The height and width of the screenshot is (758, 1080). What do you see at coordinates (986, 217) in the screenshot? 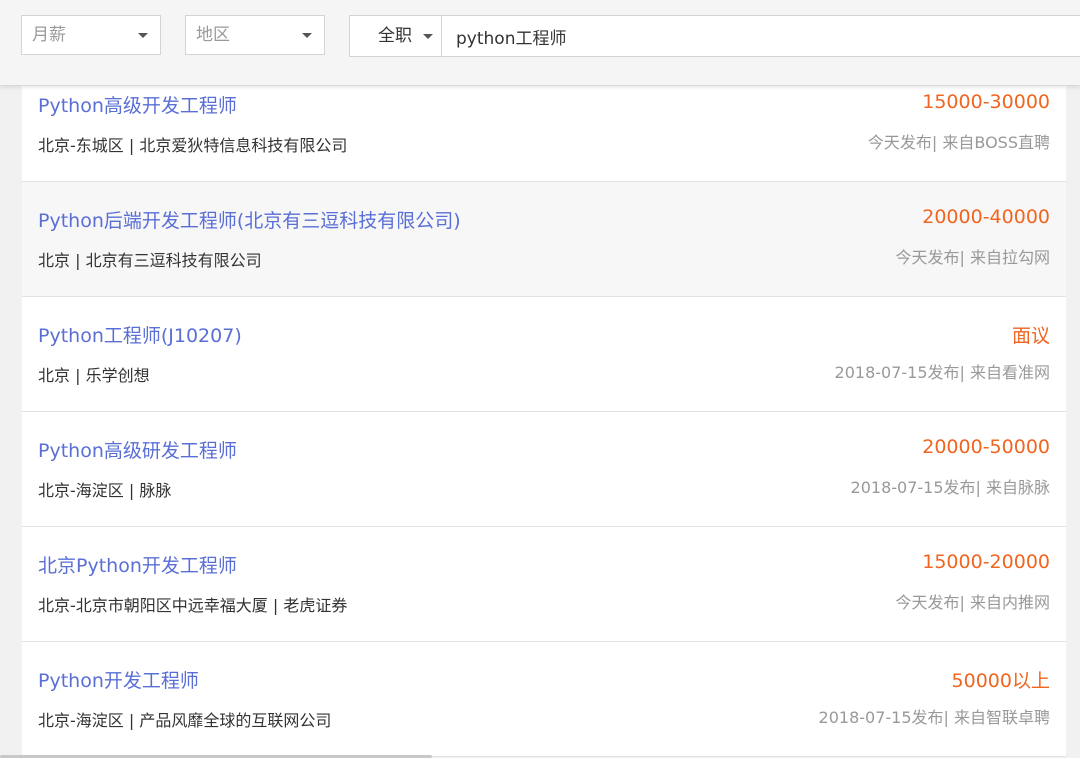
I see `job-salary: 20000-40000` at bounding box center [986, 217].